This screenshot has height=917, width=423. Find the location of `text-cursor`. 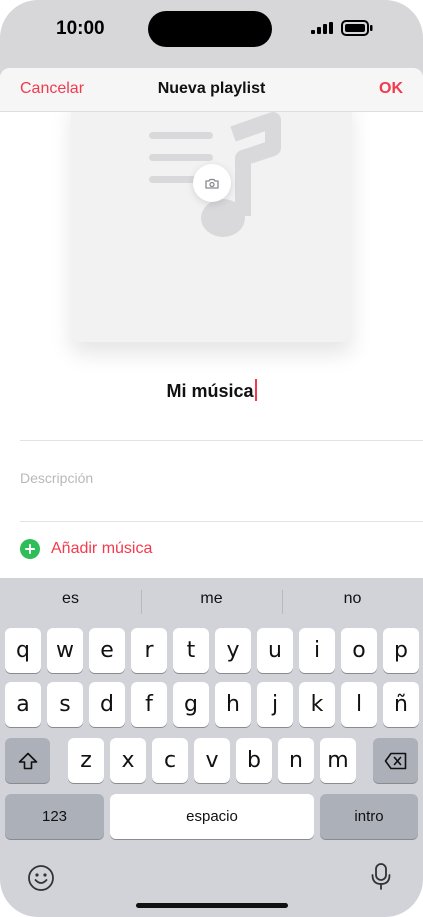

text-cursor is located at coordinates (255, 390).